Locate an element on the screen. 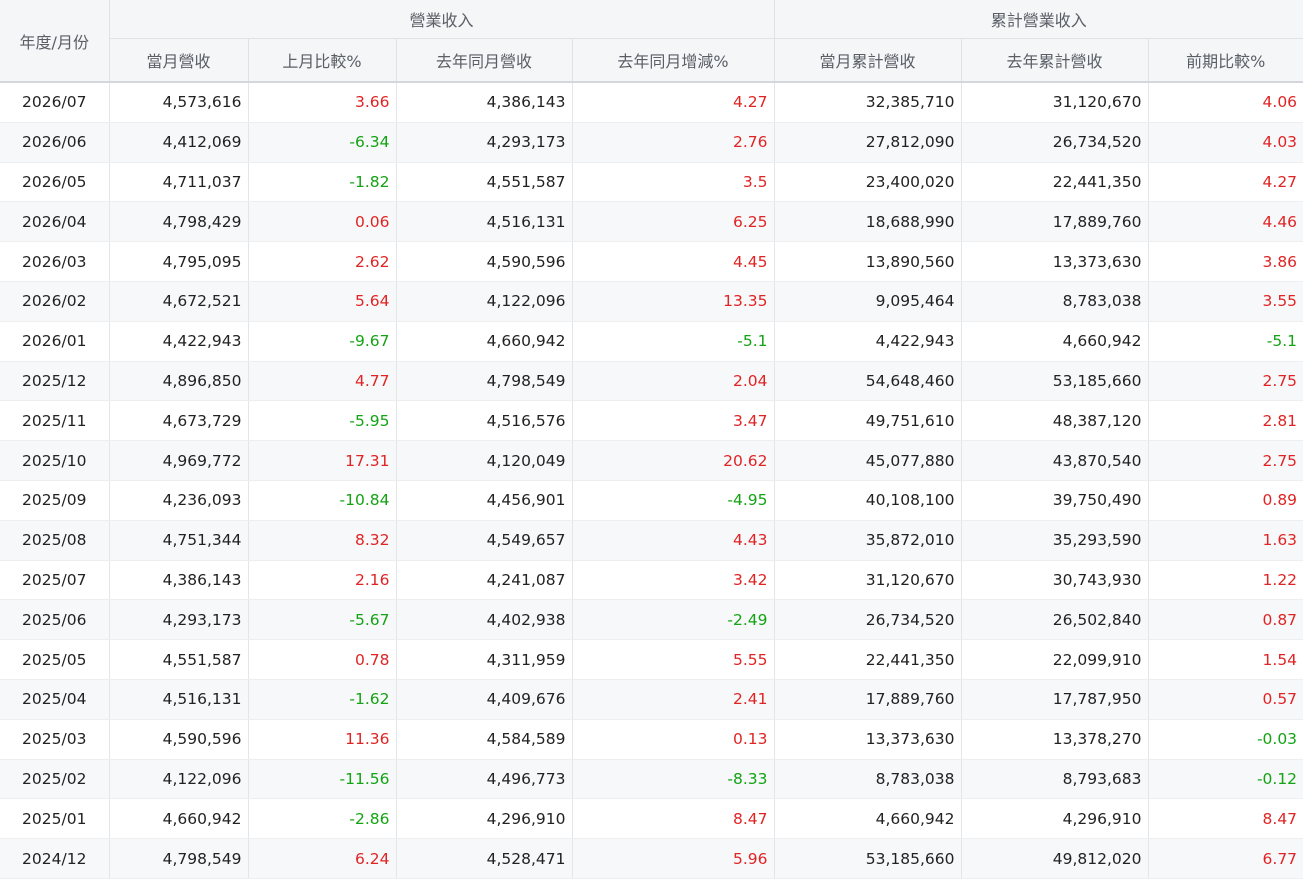 The height and width of the screenshot is (879, 1303). last-year-revenue-cell: 4,120,049 is located at coordinates (484, 460).